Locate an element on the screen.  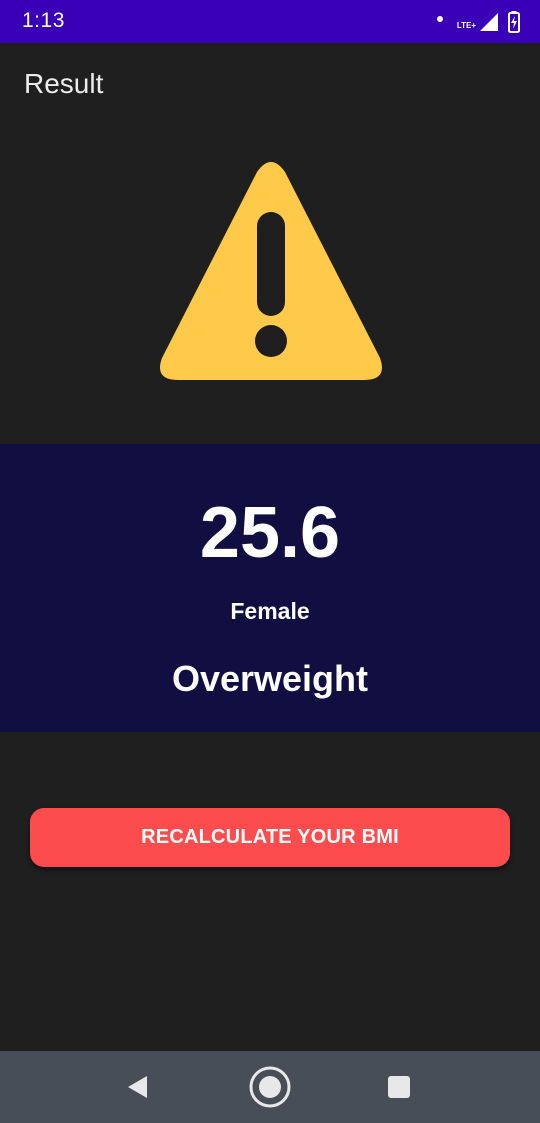
status-bar: 1:13 LTE+ is located at coordinates (270, 21).